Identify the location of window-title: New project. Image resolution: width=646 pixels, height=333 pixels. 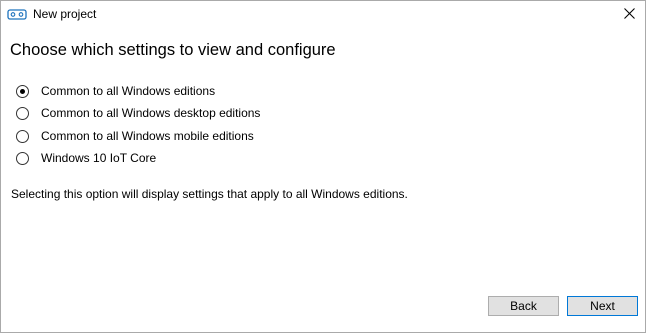
(65, 14).